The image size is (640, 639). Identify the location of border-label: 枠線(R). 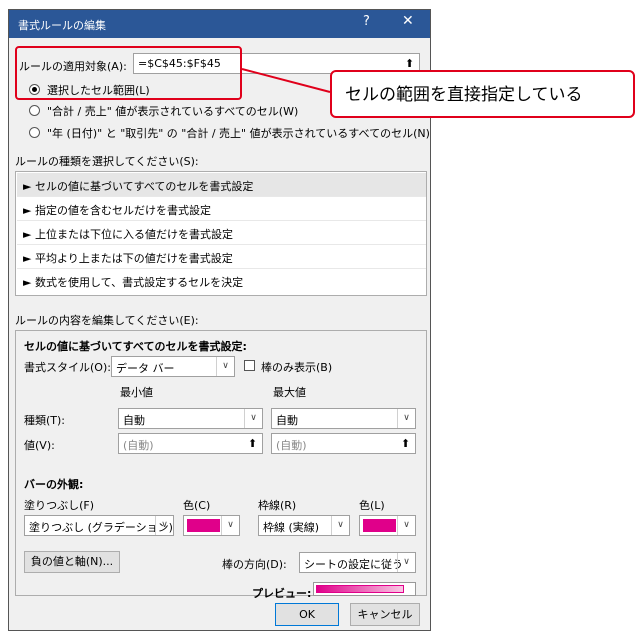
(277, 505).